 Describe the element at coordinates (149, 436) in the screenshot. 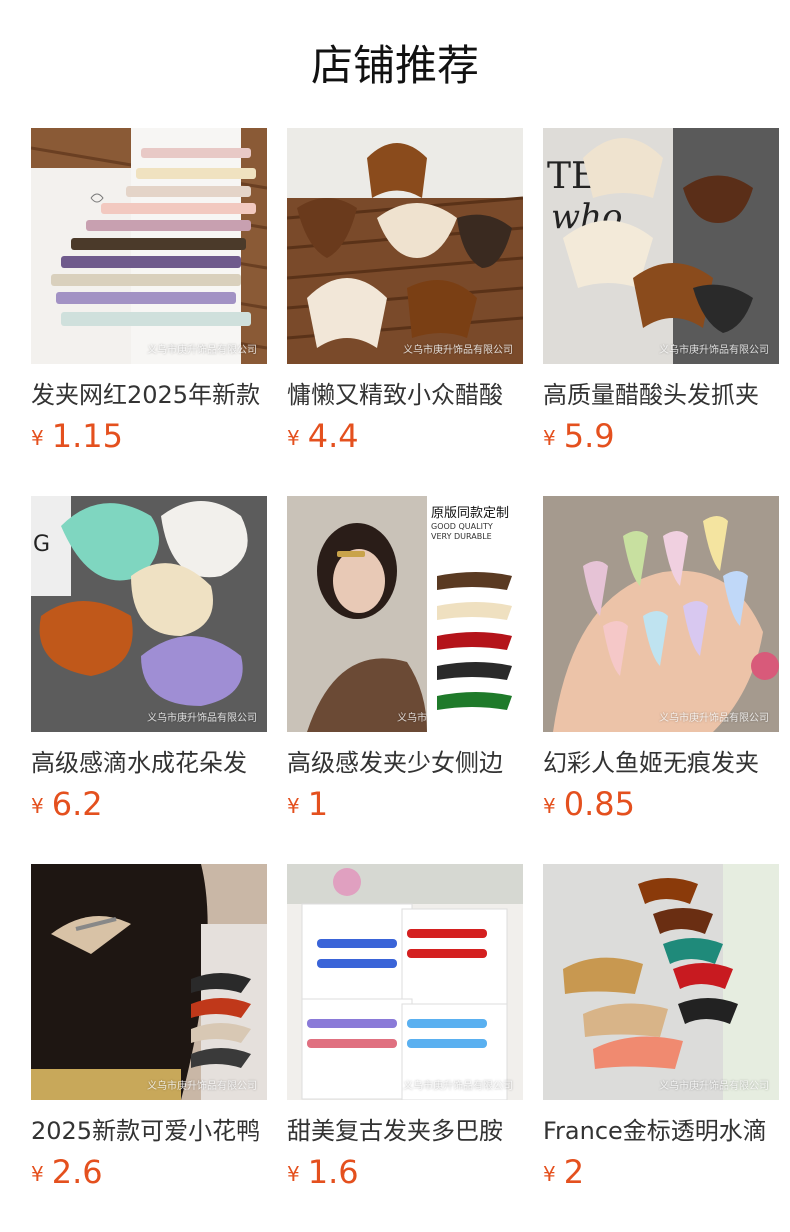

I see `product-price: ¥1.15` at that location.